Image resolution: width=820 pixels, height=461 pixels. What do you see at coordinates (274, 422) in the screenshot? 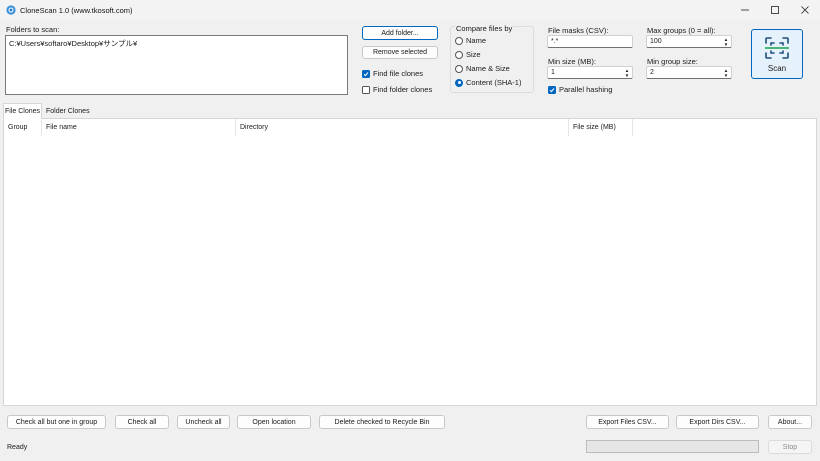
I see `open-location-button: Open location` at bounding box center [274, 422].